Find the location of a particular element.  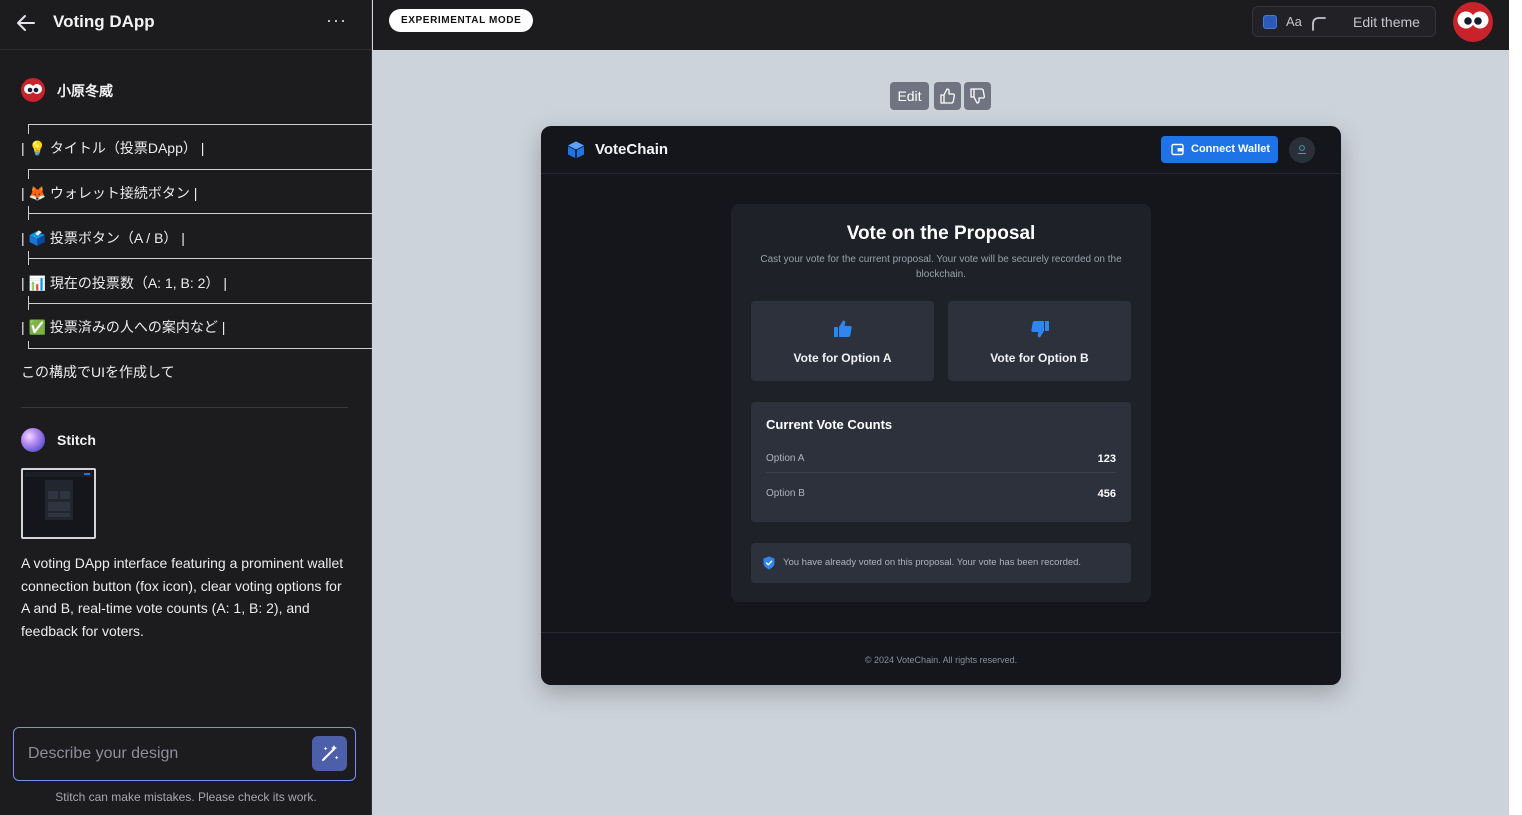

prompt-box is located at coordinates (184, 754).